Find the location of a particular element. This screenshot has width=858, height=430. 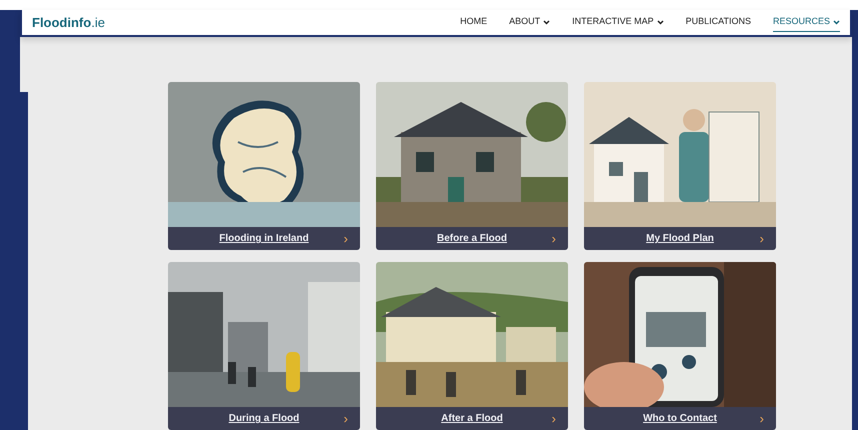

nav-link: HOME is located at coordinates (474, 22).